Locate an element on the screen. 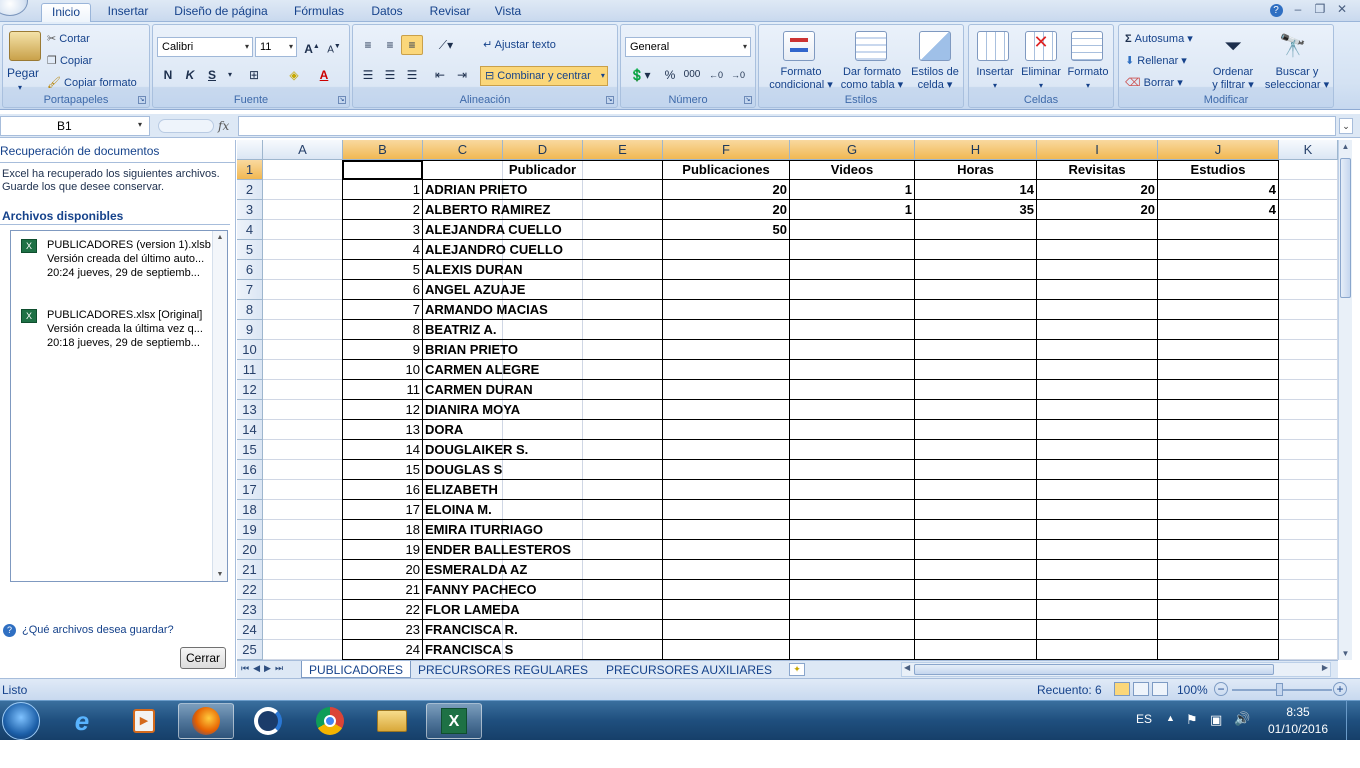 The image size is (1360, 768). italic-button: K is located at coordinates (190, 75).